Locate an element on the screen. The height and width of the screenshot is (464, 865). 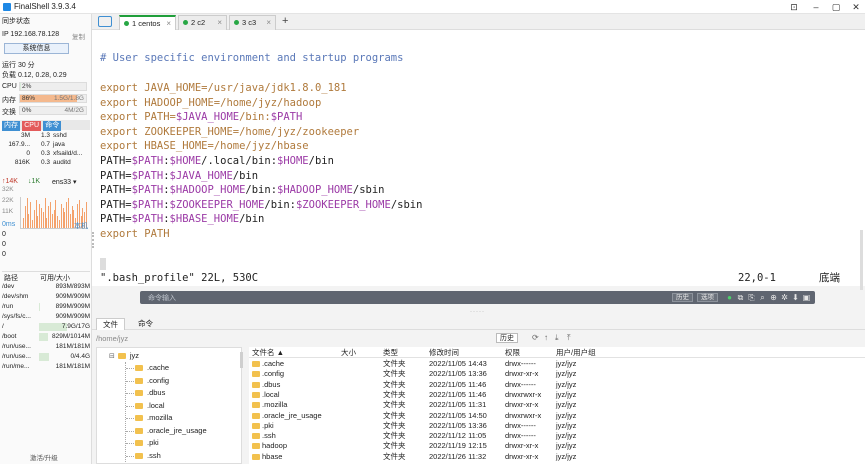
tree-guide is located at coordinates (130, 381).